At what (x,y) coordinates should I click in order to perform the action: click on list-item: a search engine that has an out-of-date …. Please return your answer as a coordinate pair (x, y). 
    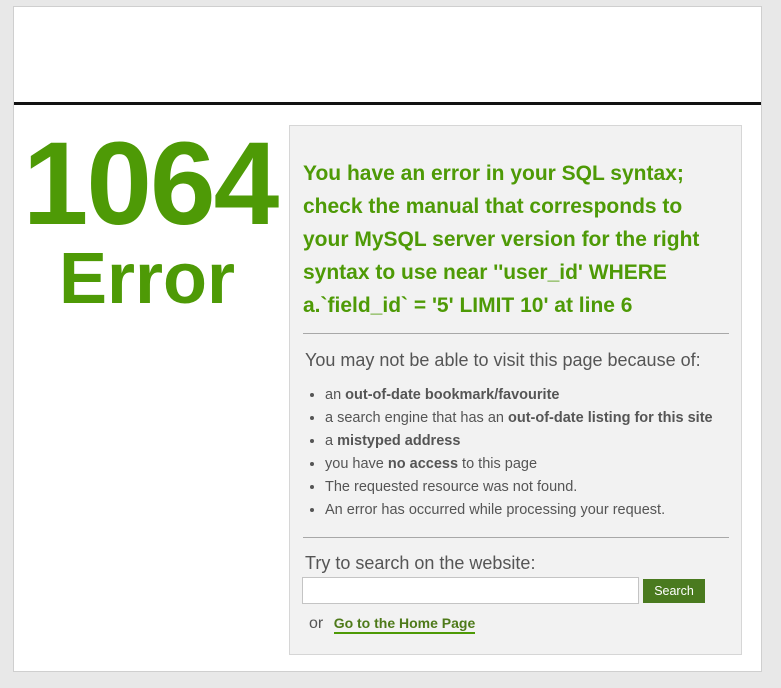
    Looking at the image, I should click on (519, 418).